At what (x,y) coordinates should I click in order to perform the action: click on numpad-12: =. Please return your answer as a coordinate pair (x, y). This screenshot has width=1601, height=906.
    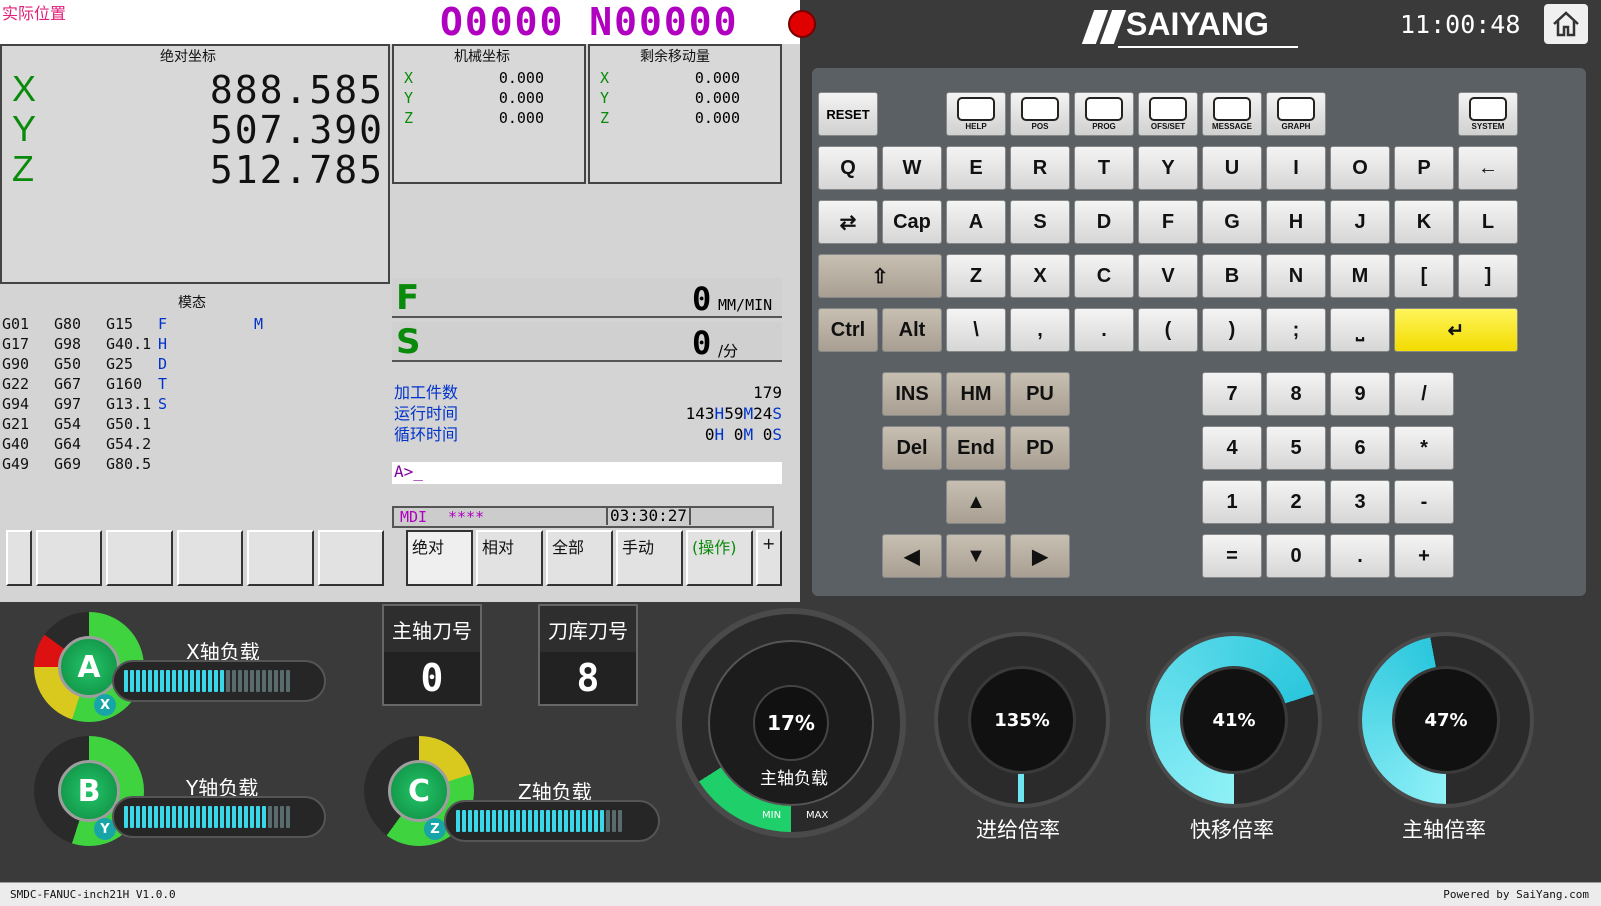
    Looking at the image, I should click on (1232, 556).